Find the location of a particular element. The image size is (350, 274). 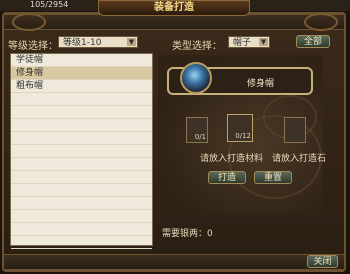

required-silver: 需要银两：0 is located at coordinates (187, 234).